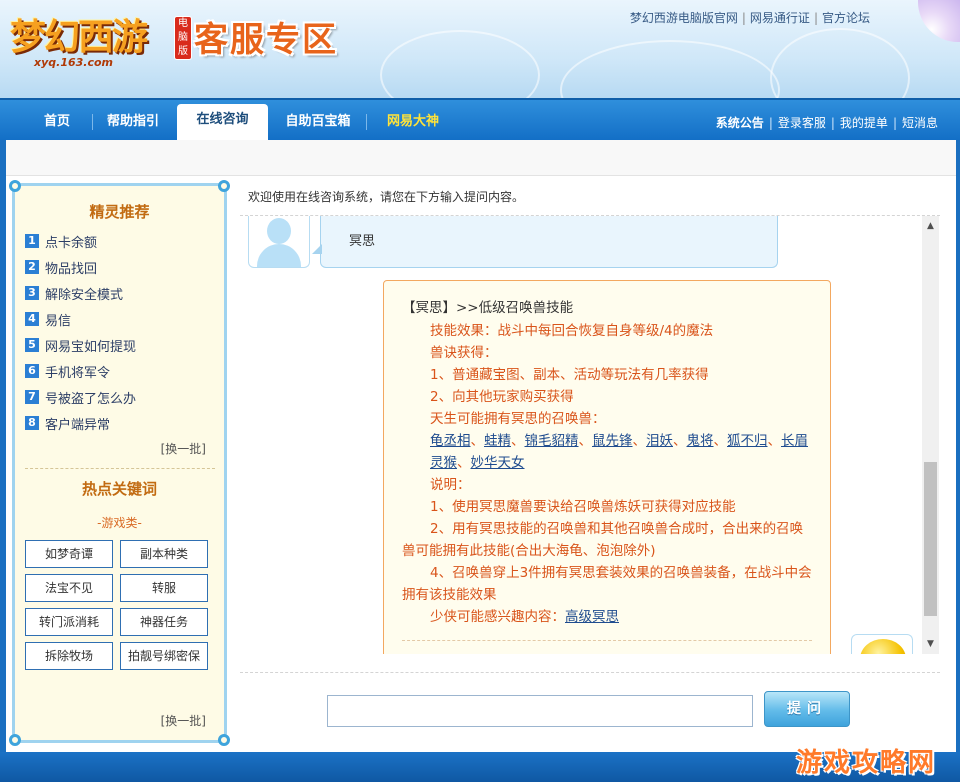 The height and width of the screenshot is (782, 960). What do you see at coordinates (864, 123) in the screenshot?
I see `my-tickets-link: 我的提单` at bounding box center [864, 123].